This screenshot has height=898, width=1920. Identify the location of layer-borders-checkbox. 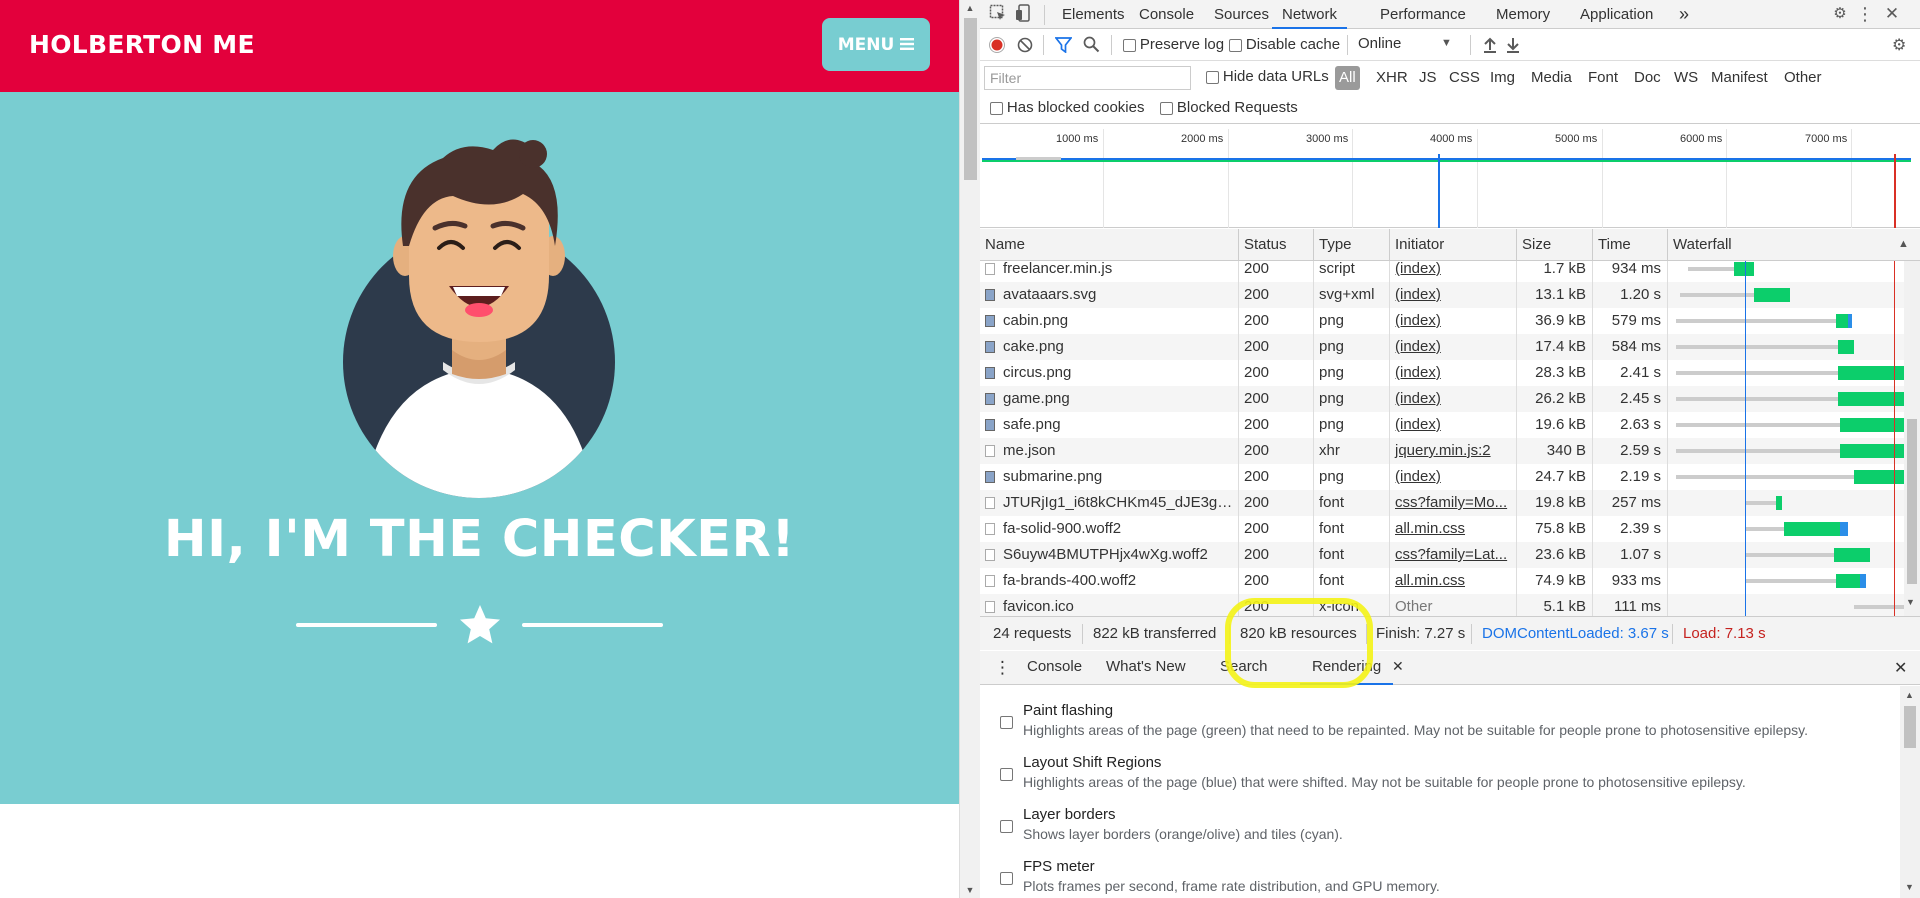
(1006, 826).